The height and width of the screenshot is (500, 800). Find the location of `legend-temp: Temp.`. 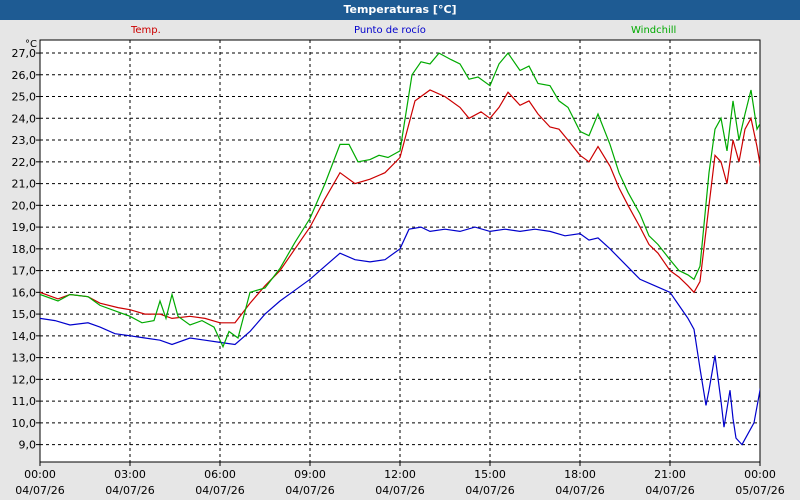

legend-temp: Temp. is located at coordinates (146, 30).